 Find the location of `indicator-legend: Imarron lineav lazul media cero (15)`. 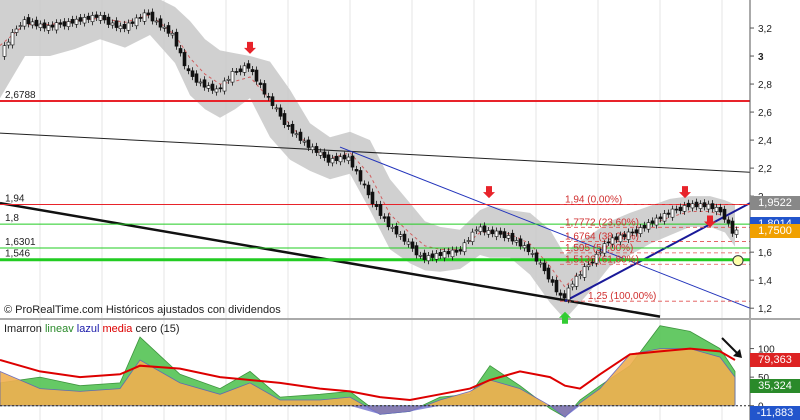

indicator-legend: Imarron lineav lazul media cero (15) is located at coordinates (92, 329).